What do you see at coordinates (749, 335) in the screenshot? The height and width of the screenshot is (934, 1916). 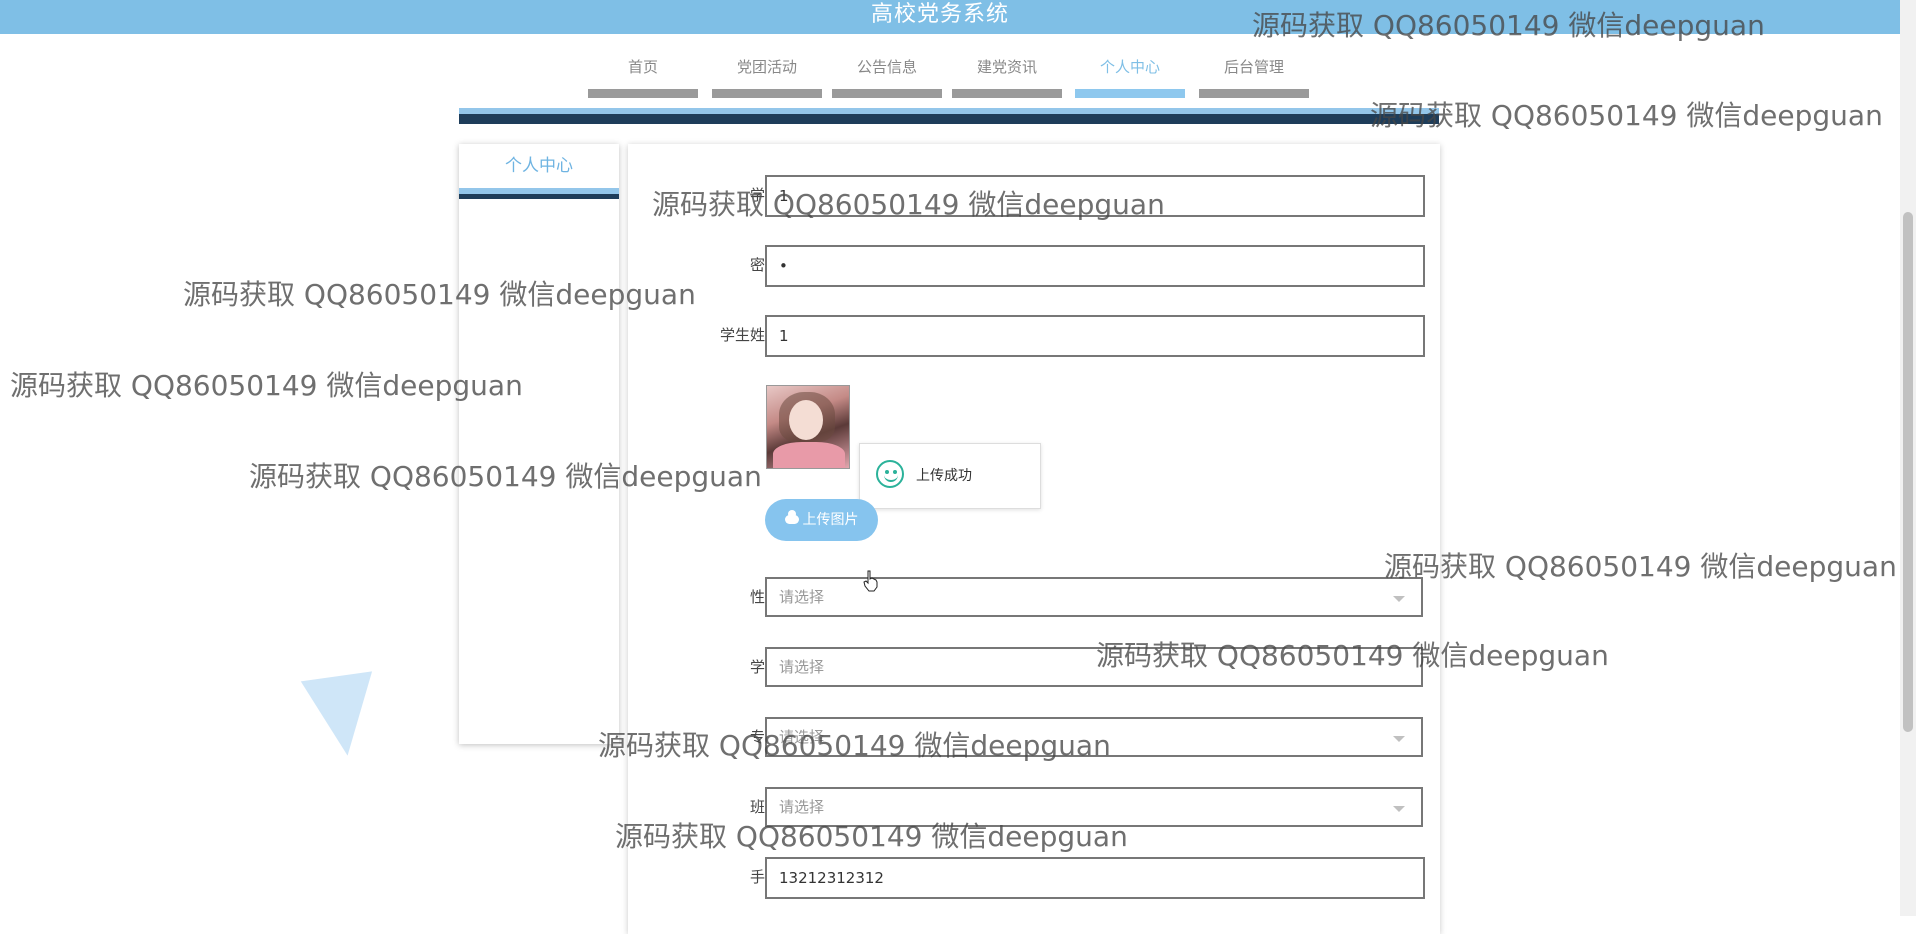 I see `student-name-label: 学生姓名` at bounding box center [749, 335].